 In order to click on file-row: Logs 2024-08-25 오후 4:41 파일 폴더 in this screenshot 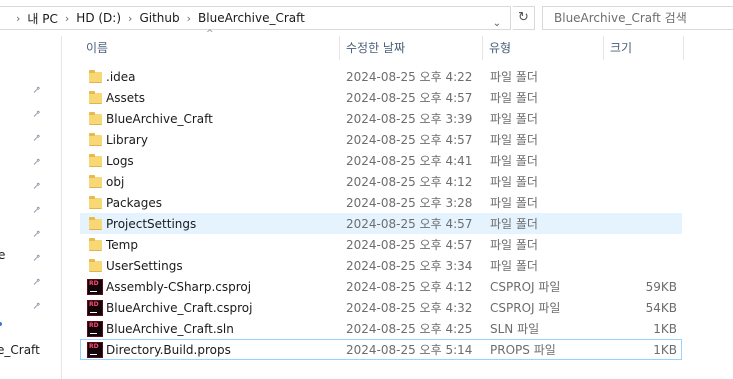, I will do `click(381, 160)`.